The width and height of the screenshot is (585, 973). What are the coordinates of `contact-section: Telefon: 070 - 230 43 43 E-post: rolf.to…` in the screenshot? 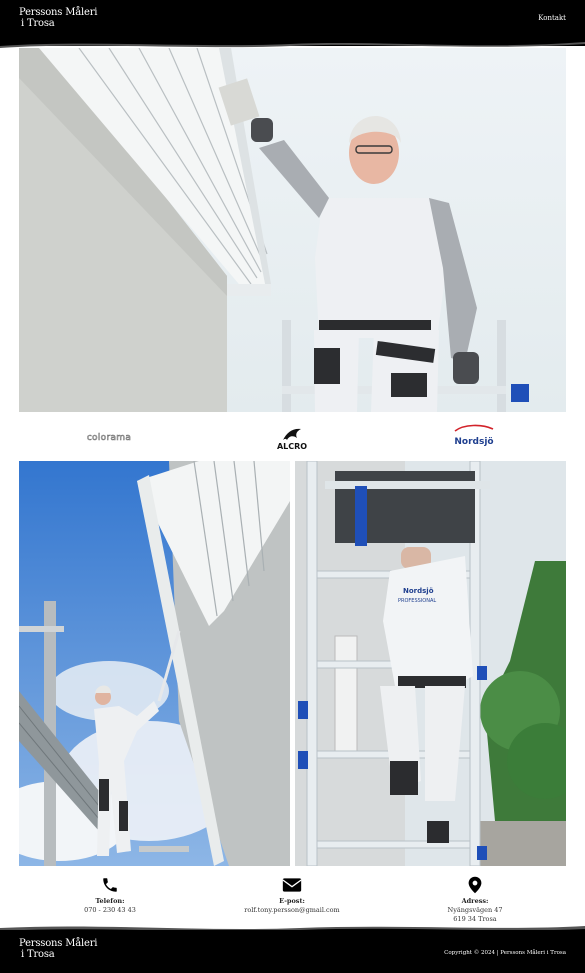 It's located at (292, 902).